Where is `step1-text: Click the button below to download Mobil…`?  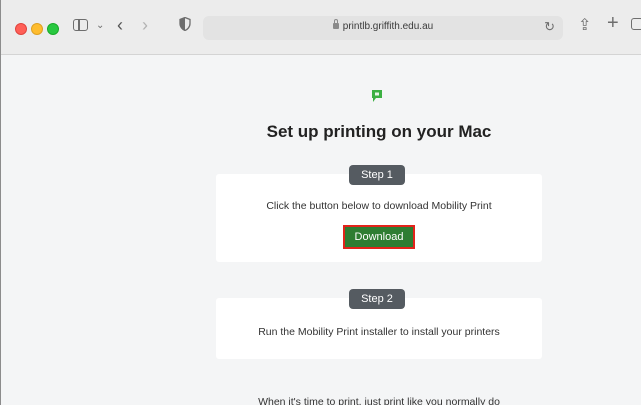
step1-text: Click the button below to download Mobil… is located at coordinates (379, 206).